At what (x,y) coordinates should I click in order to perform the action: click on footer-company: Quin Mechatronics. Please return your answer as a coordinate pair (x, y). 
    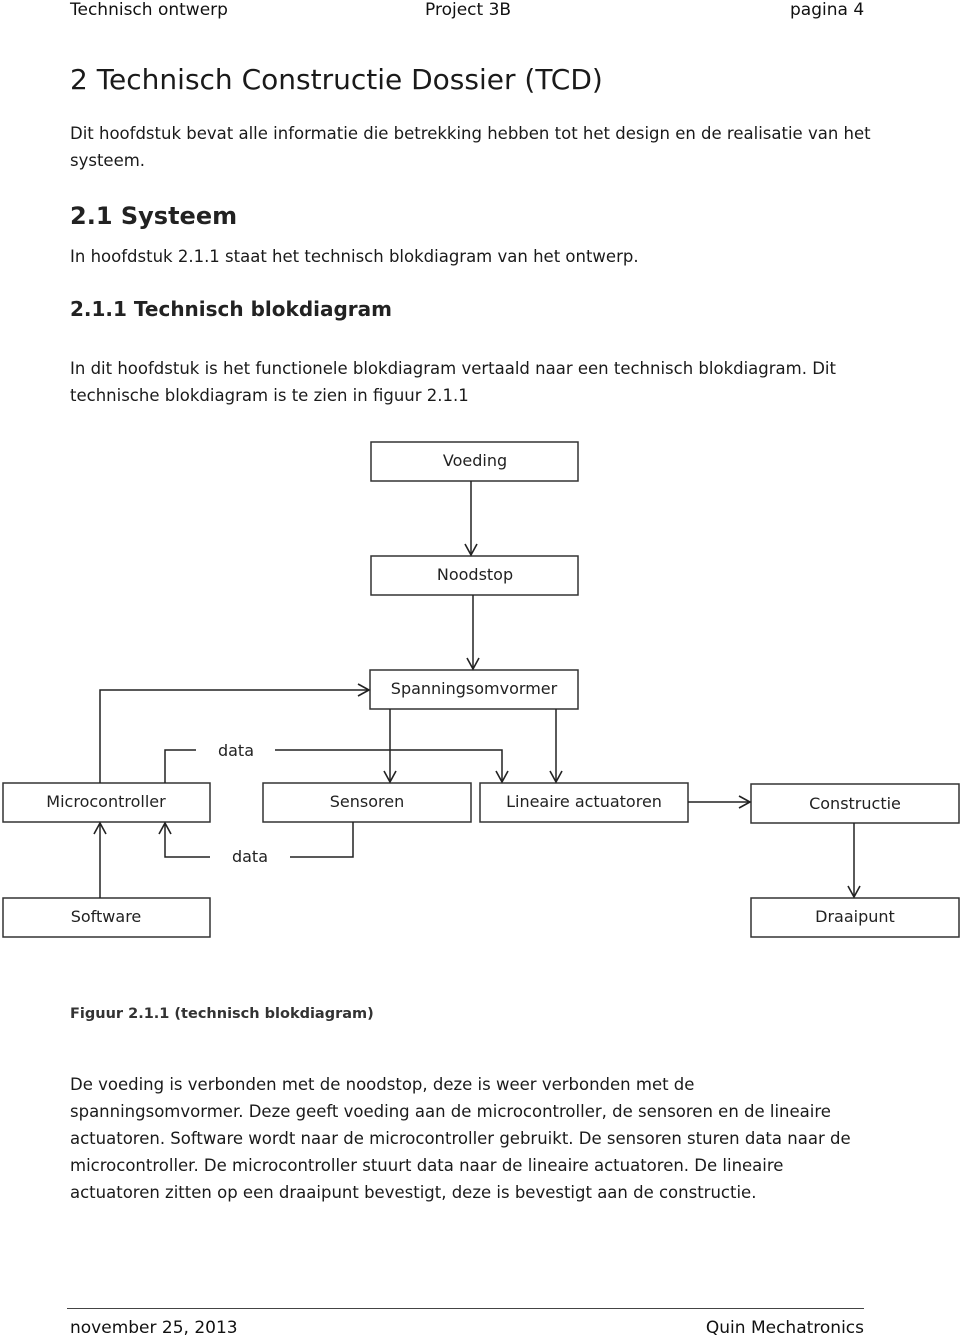
    Looking at the image, I should click on (784, 1328).